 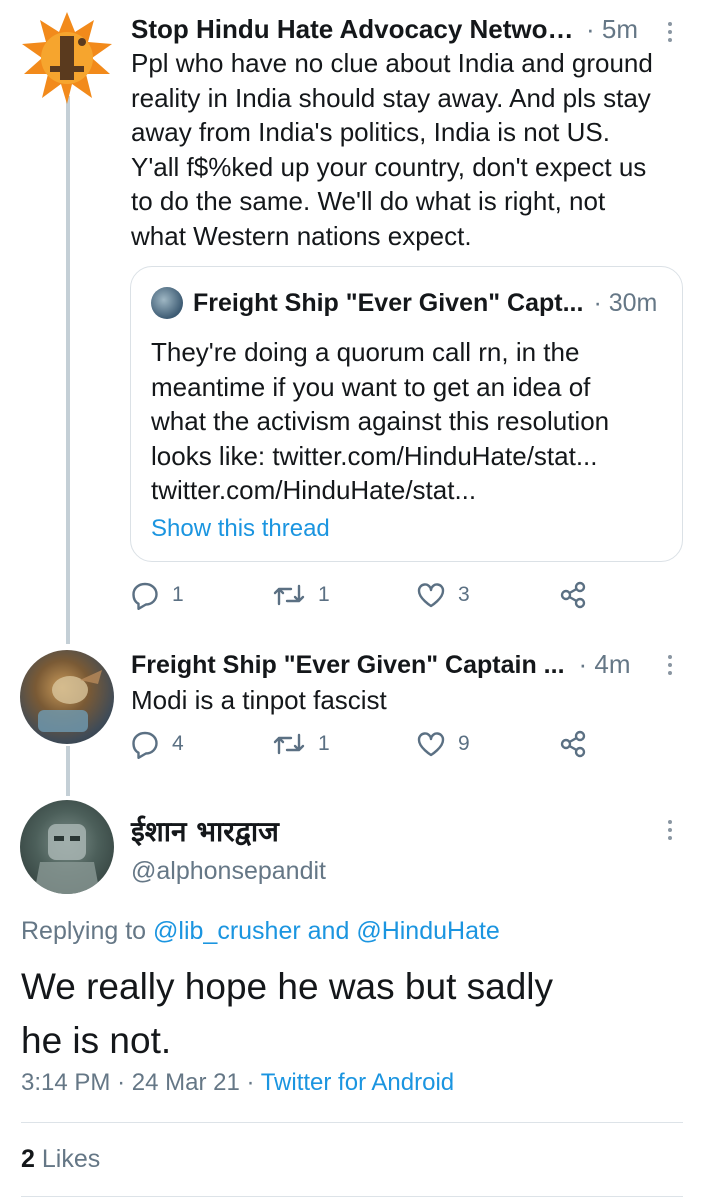 What do you see at coordinates (205, 831) in the screenshot?
I see `main-author-name: ईशान भारद्वाज` at bounding box center [205, 831].